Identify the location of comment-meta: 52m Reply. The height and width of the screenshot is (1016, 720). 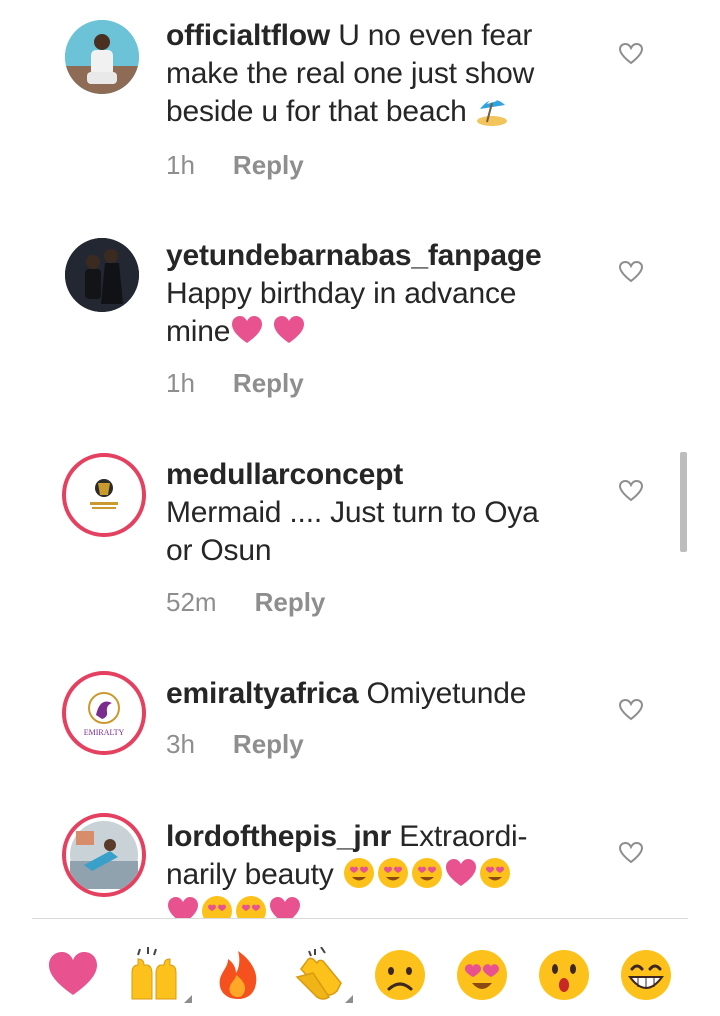
(245, 602).